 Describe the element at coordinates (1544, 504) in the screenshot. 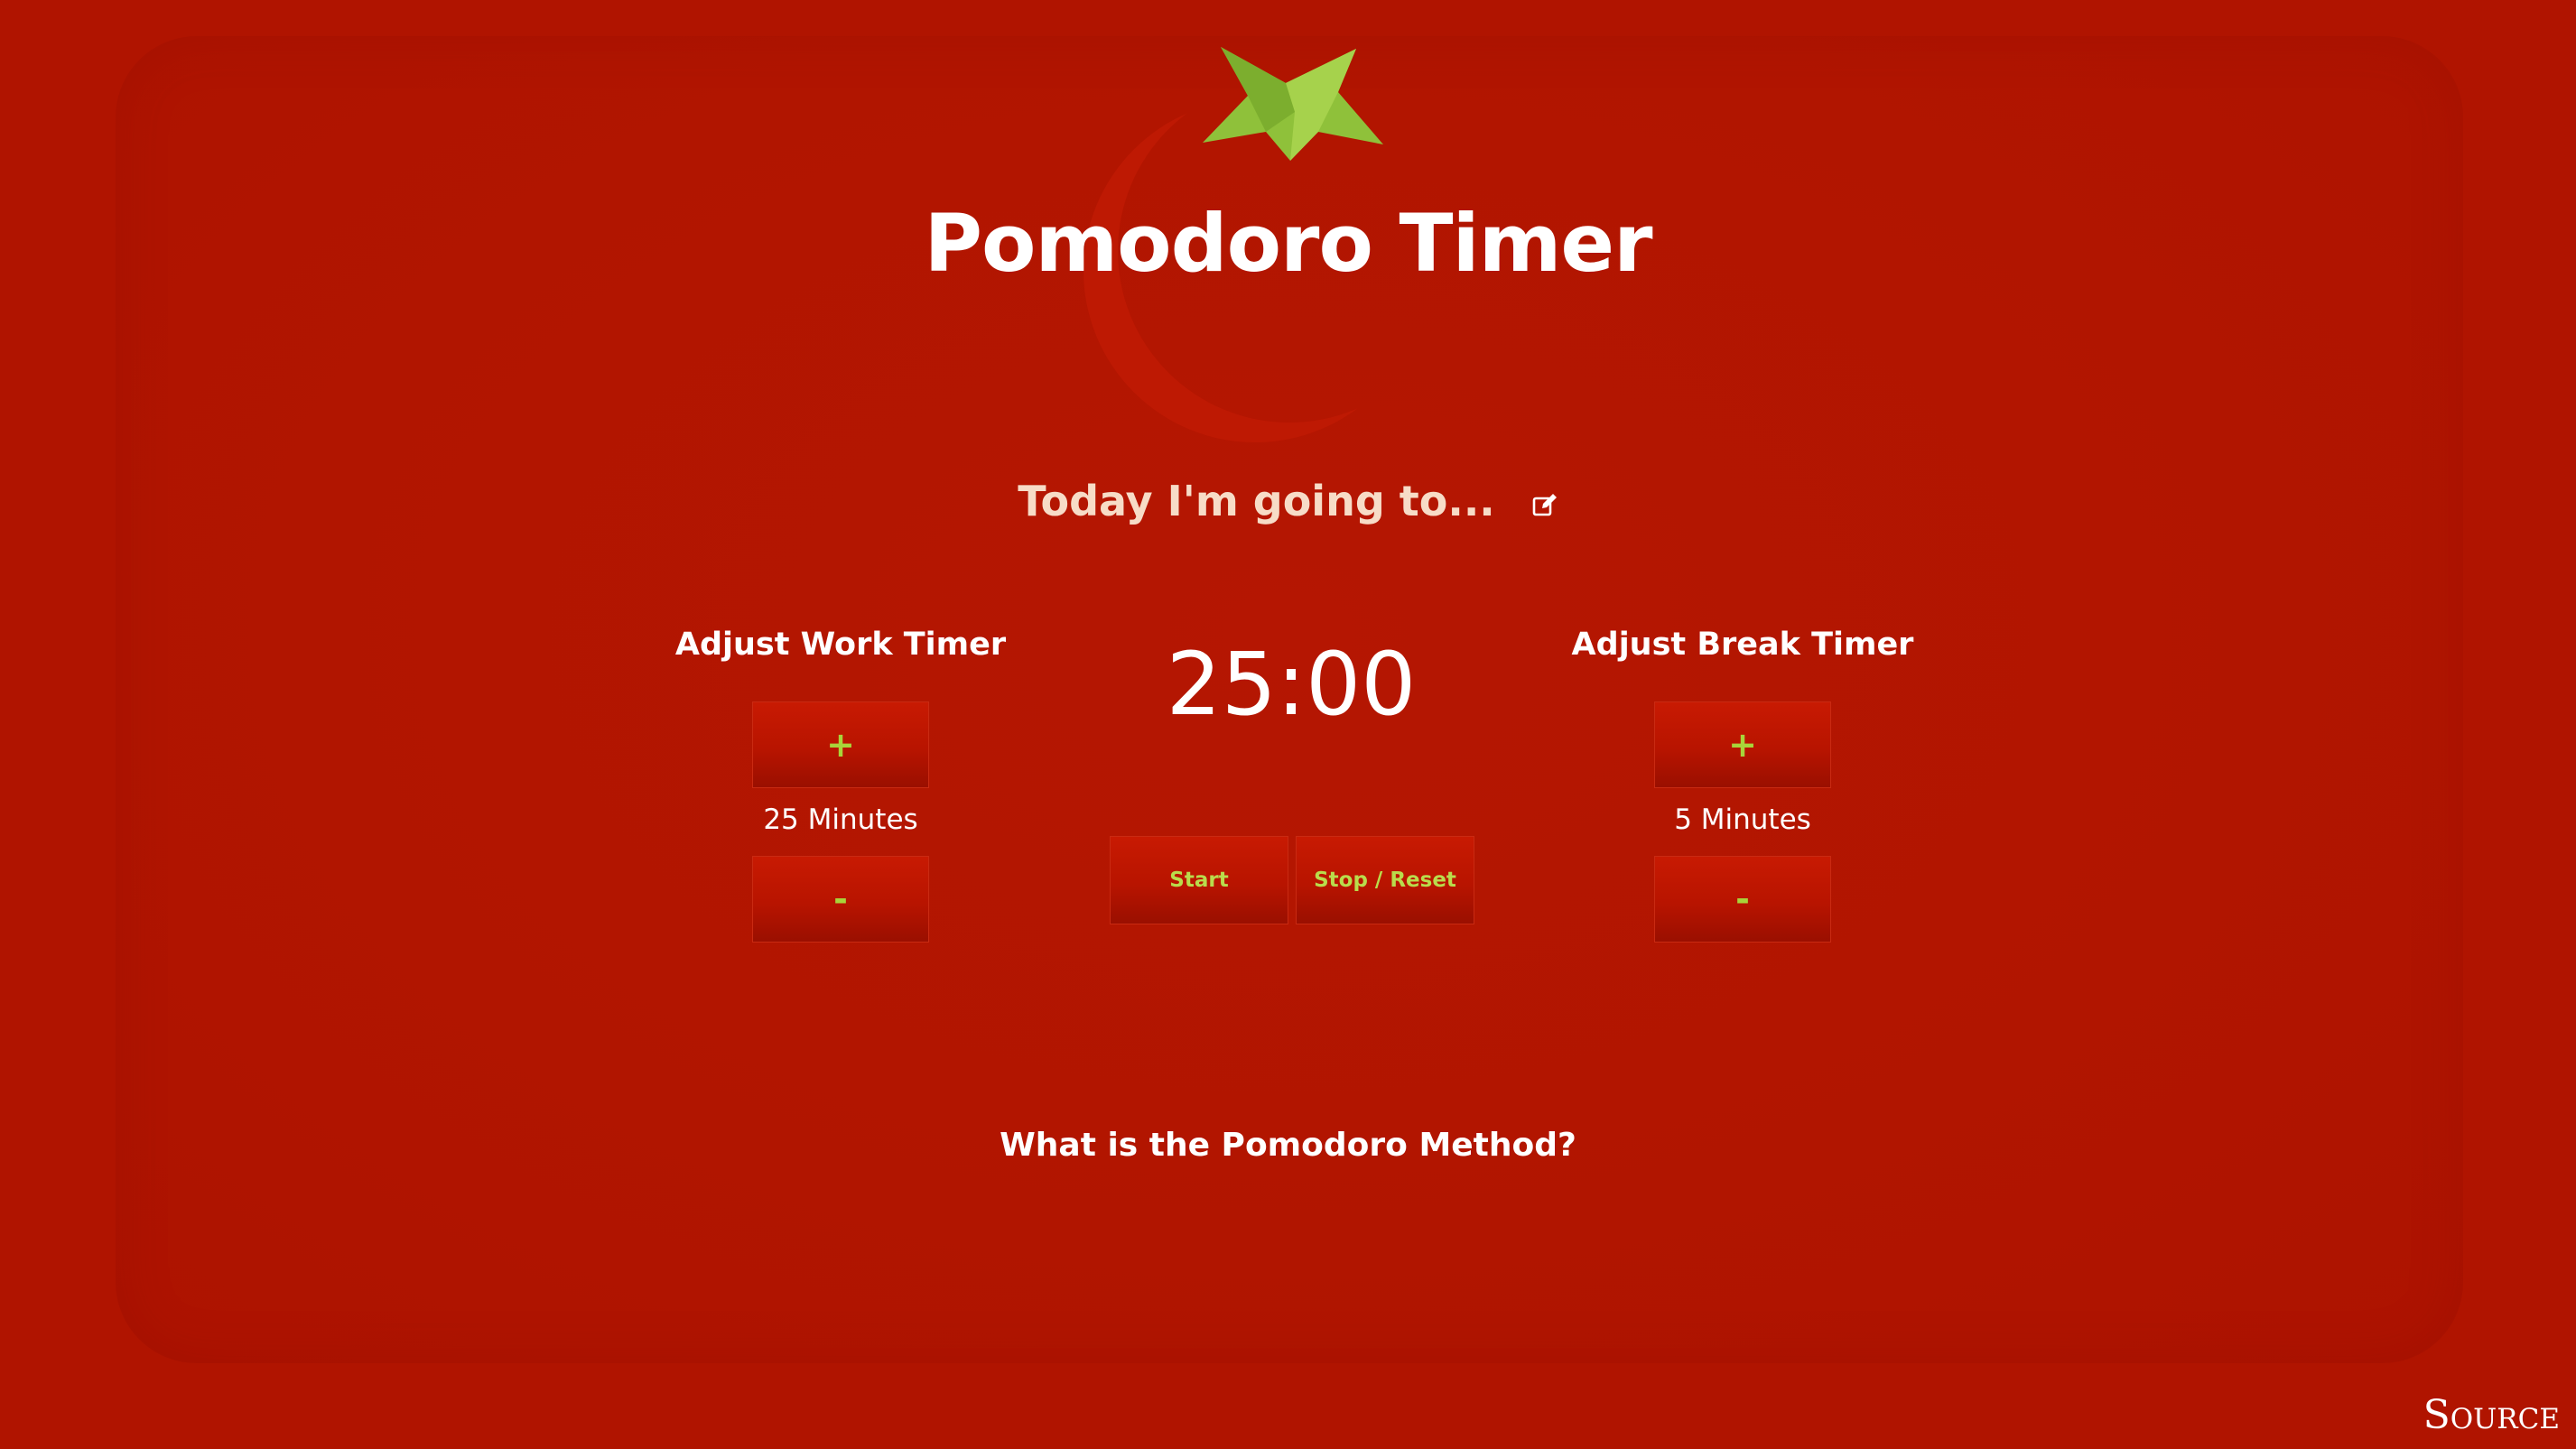

I see `edit-icon` at that location.